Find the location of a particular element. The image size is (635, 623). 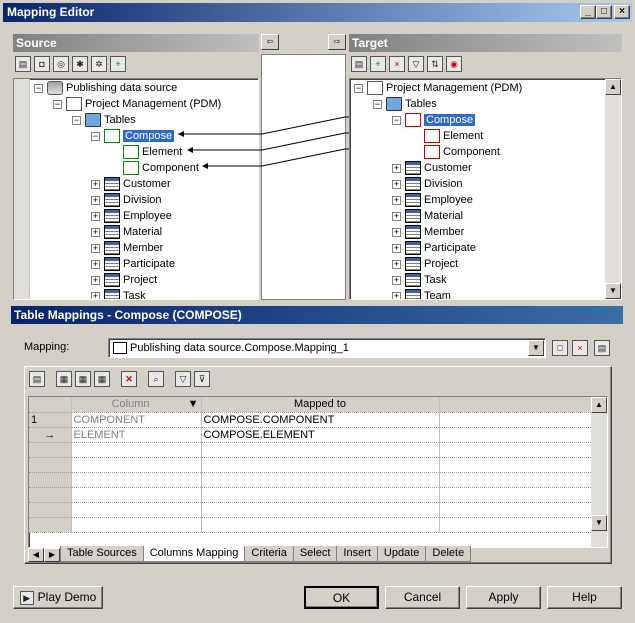

apply-button: Apply is located at coordinates (503, 597).